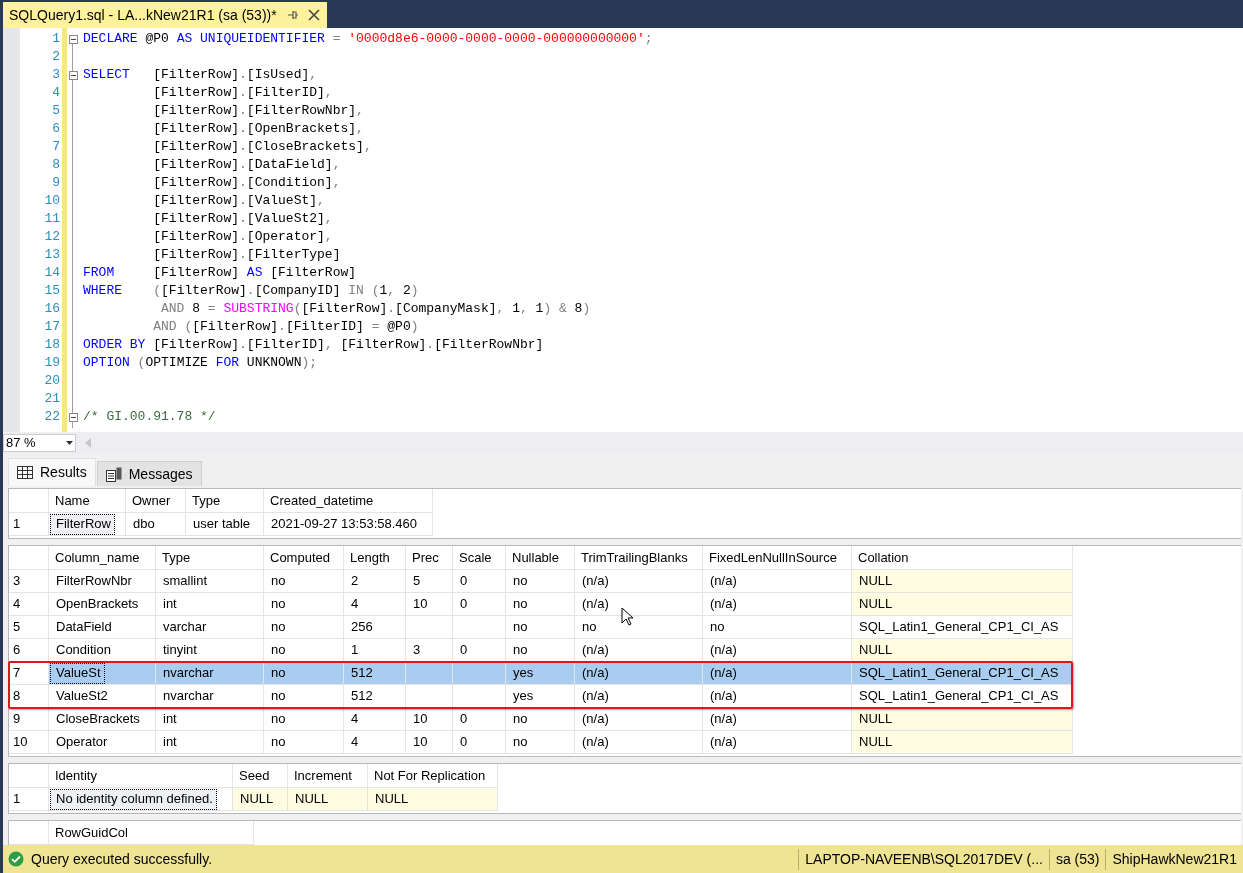 Image resolution: width=1243 pixels, height=873 pixels. What do you see at coordinates (102, 581) in the screenshot?
I see `table-cell: FilterRowNbr` at bounding box center [102, 581].